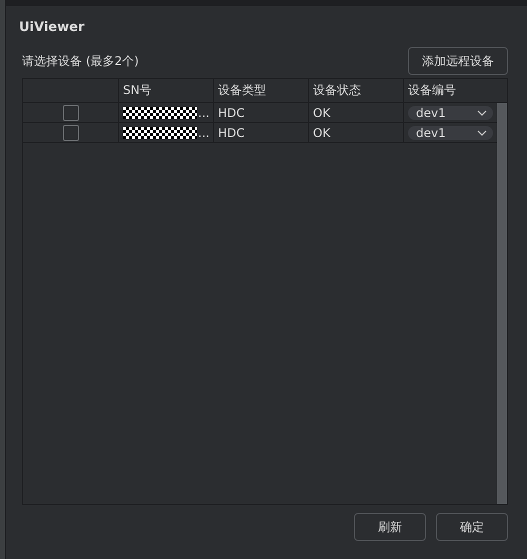 The width and height of the screenshot is (527, 559). I want to click on dialog-button: 刷新, so click(390, 527).